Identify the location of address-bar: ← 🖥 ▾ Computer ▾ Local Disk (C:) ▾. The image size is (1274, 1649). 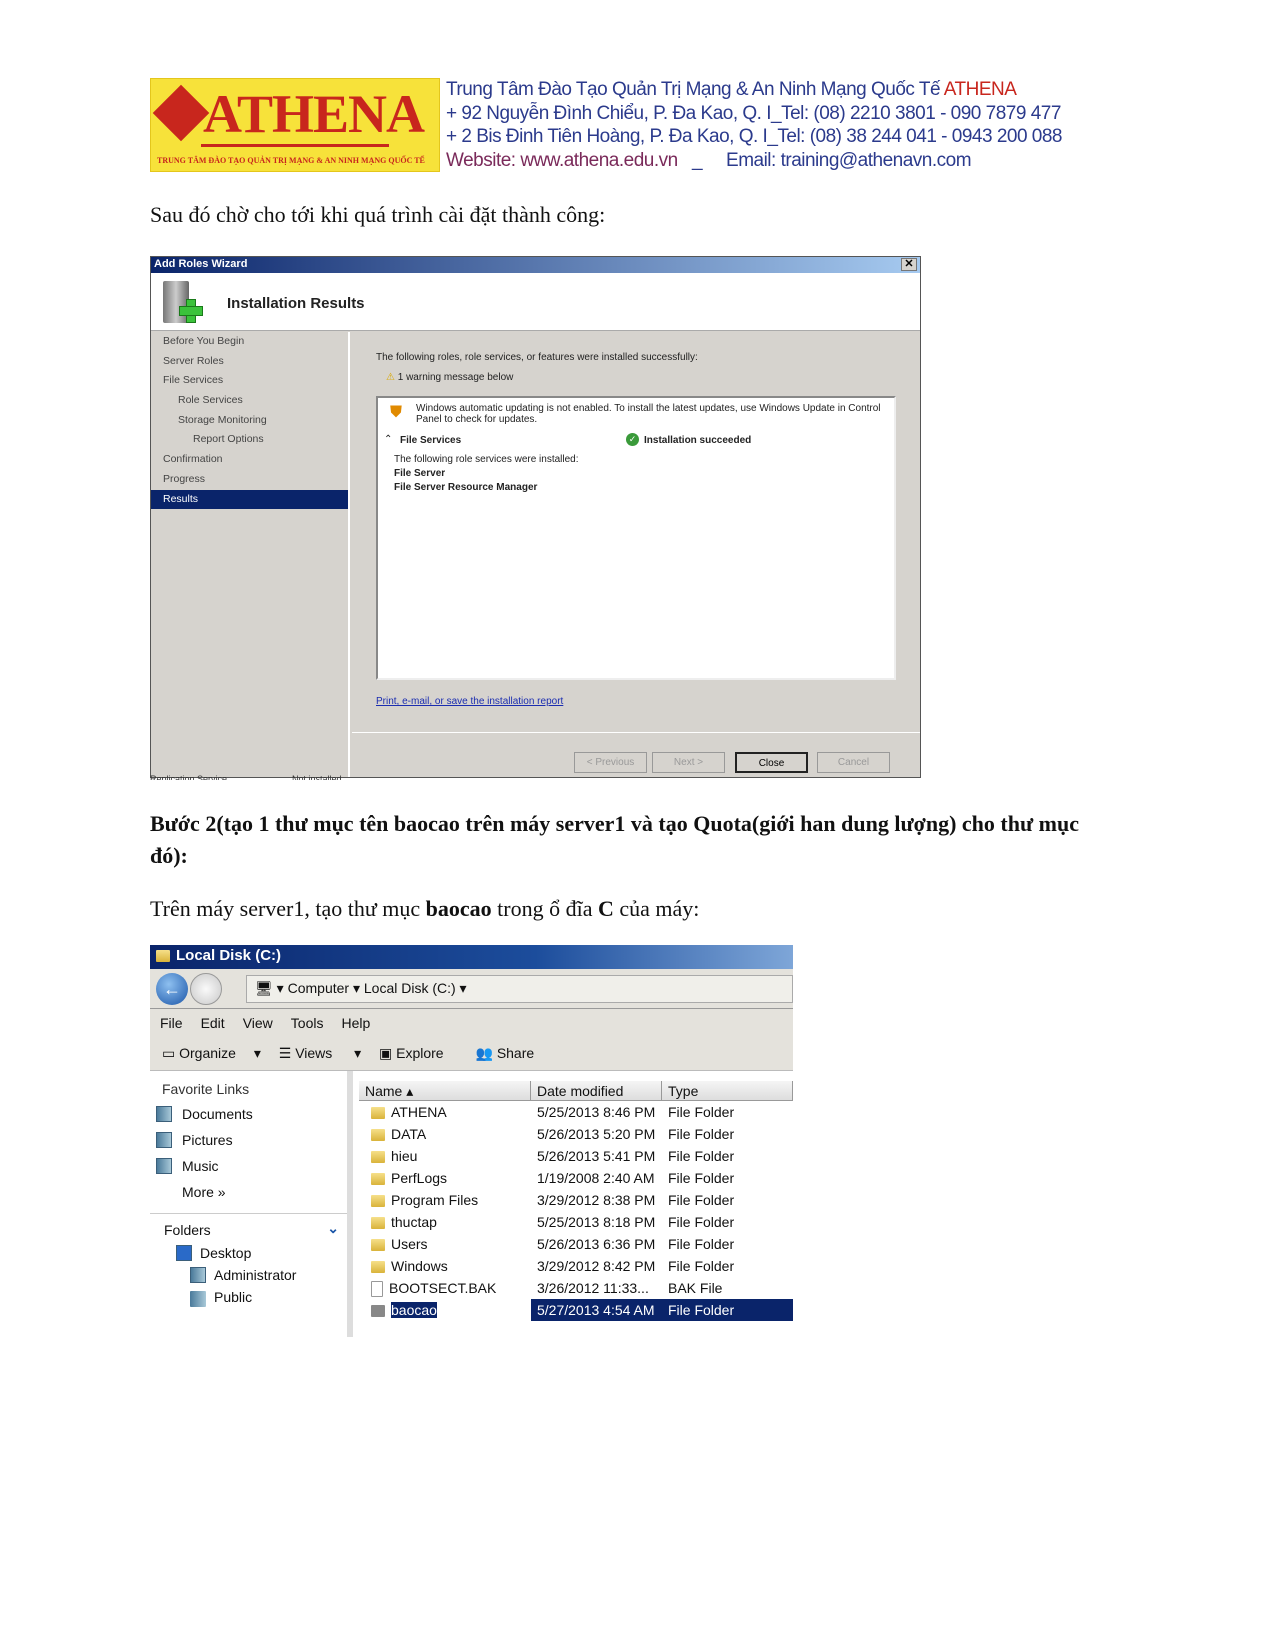
(471, 989).